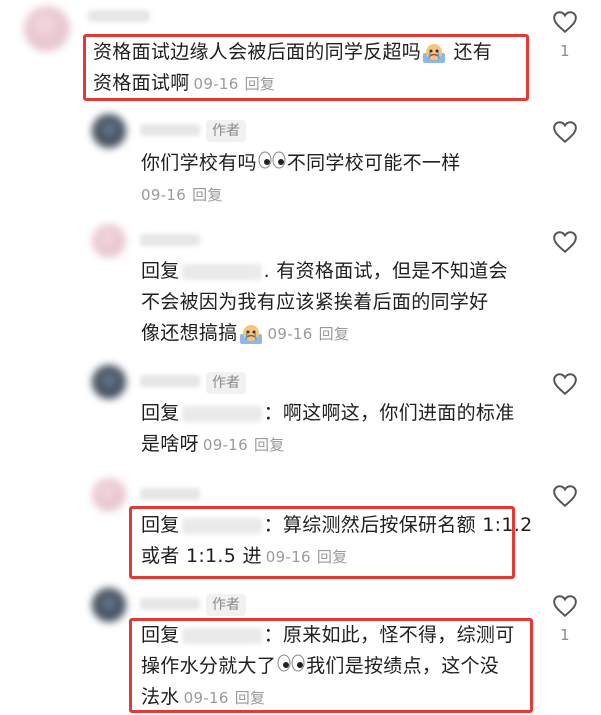 The height and width of the screenshot is (715, 601). I want to click on comment-text: 回复 ：啊这啊这，你们进面的标准 是啥呀 09-16 回复, so click(328, 428).